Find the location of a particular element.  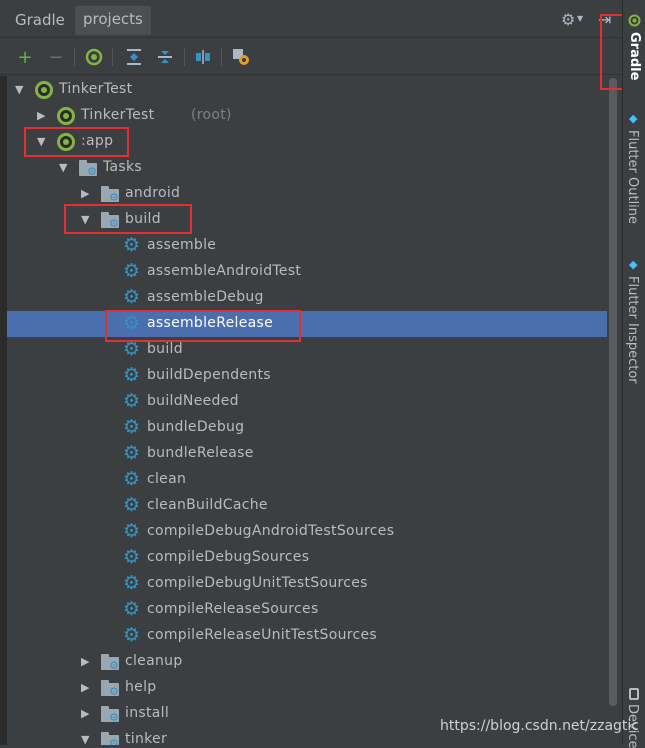

tool-window-header: Gradle projects ⚙ ▼ ⇥ is located at coordinates (311, 19).